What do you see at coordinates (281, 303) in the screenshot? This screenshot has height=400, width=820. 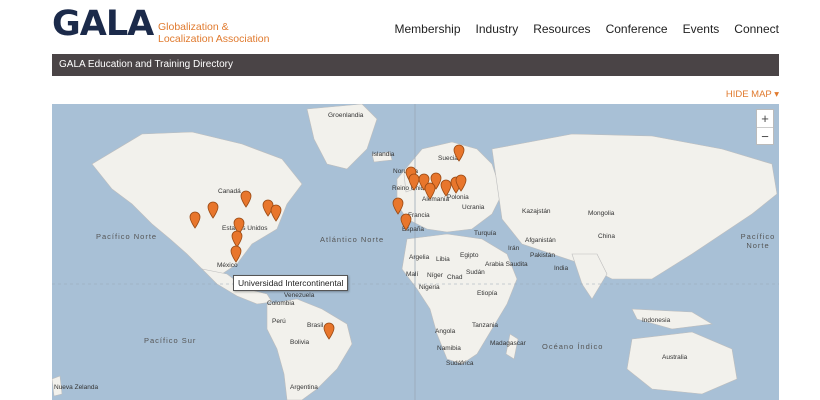 I see `label-colombia: Colombia` at bounding box center [281, 303].